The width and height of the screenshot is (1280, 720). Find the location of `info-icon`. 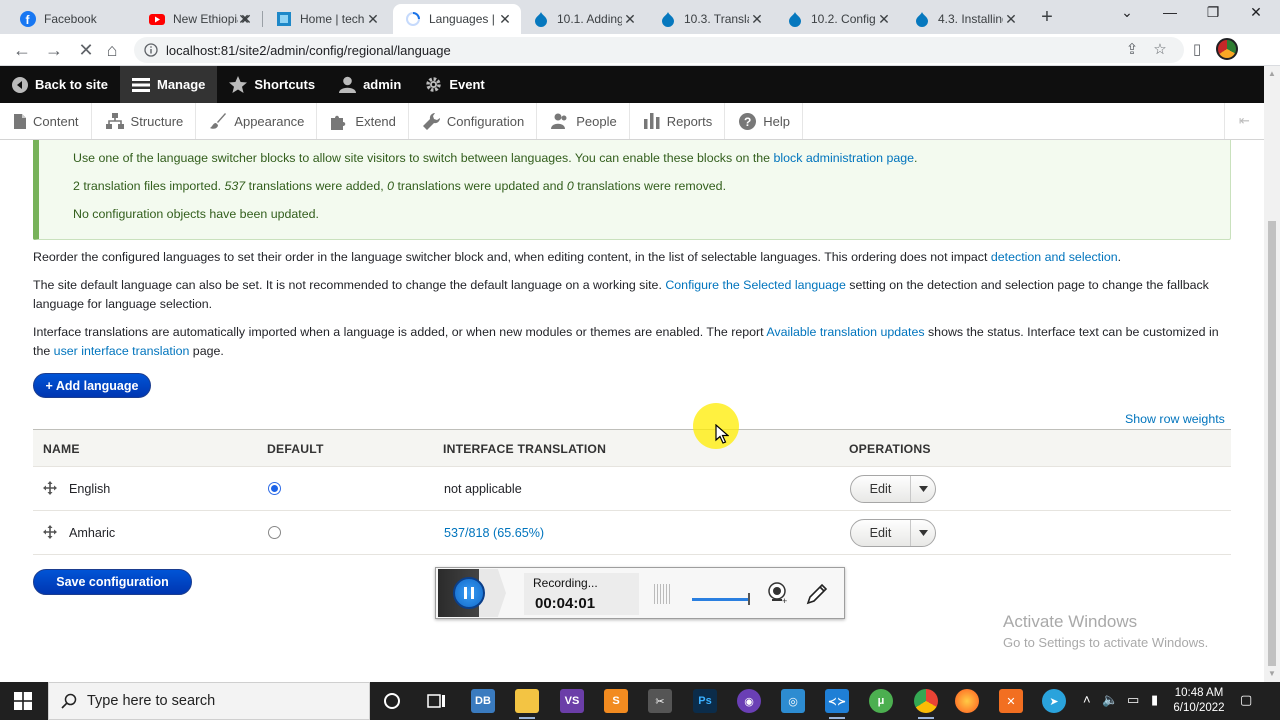

info-icon is located at coordinates (151, 50).